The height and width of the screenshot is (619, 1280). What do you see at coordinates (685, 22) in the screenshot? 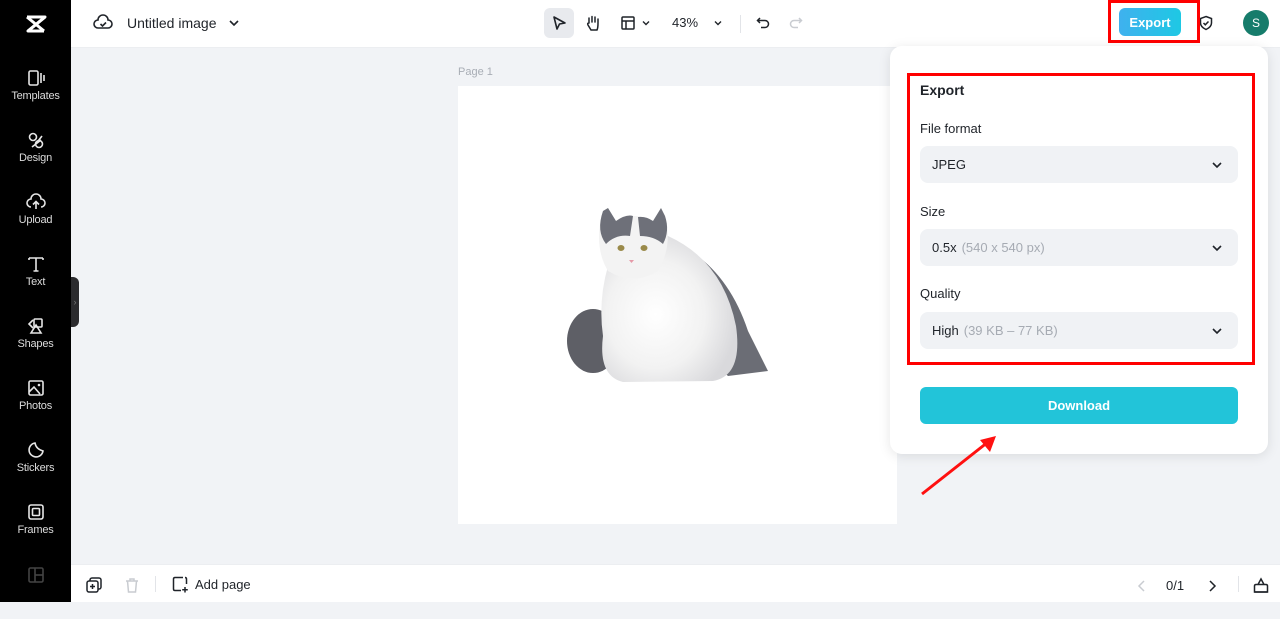
I see `zoom-level: 43%` at bounding box center [685, 22].